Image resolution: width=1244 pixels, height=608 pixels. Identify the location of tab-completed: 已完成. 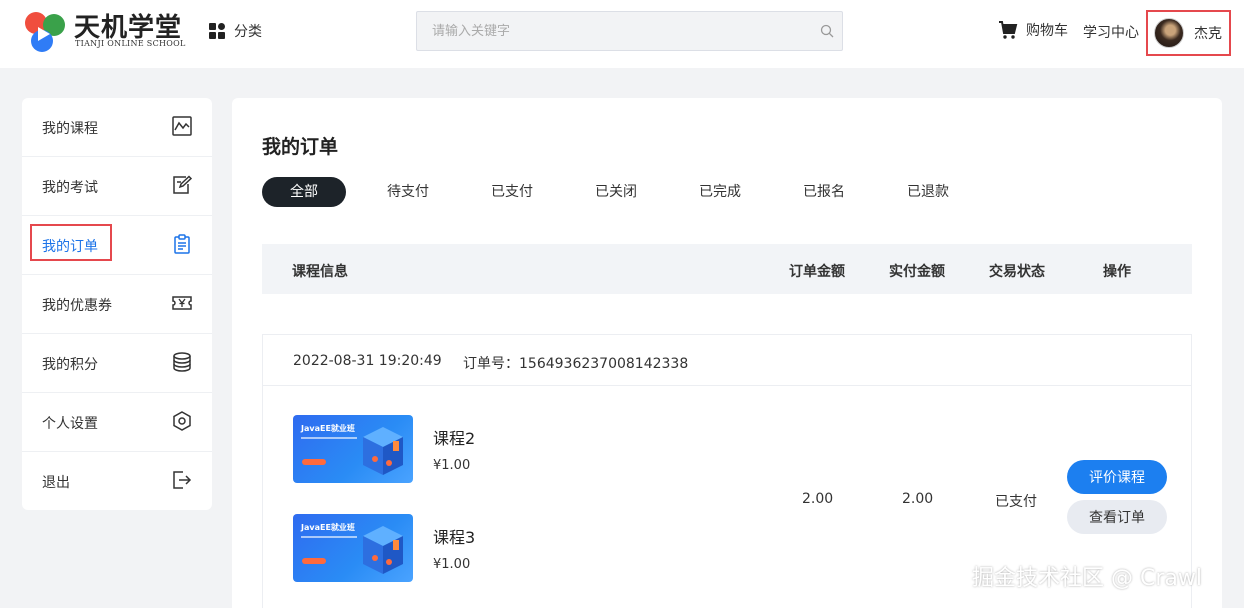
(720, 192).